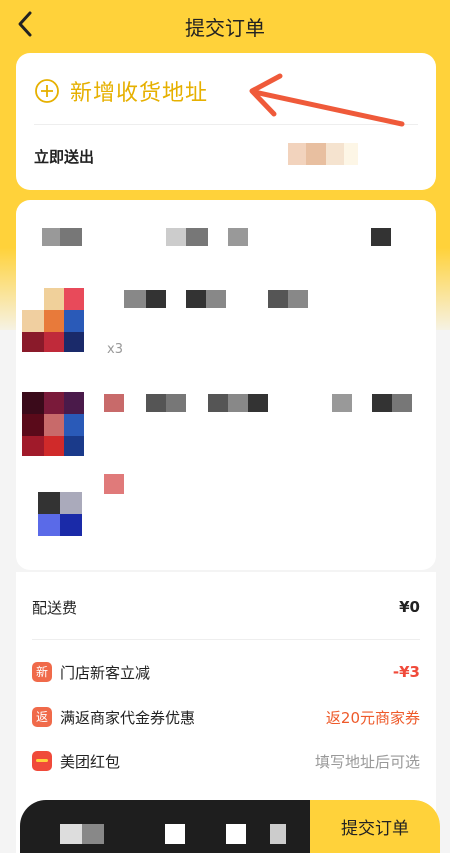  What do you see at coordinates (128, 717) in the screenshot?
I see `coupon-label: 满返商家代金券优惠` at bounding box center [128, 717].